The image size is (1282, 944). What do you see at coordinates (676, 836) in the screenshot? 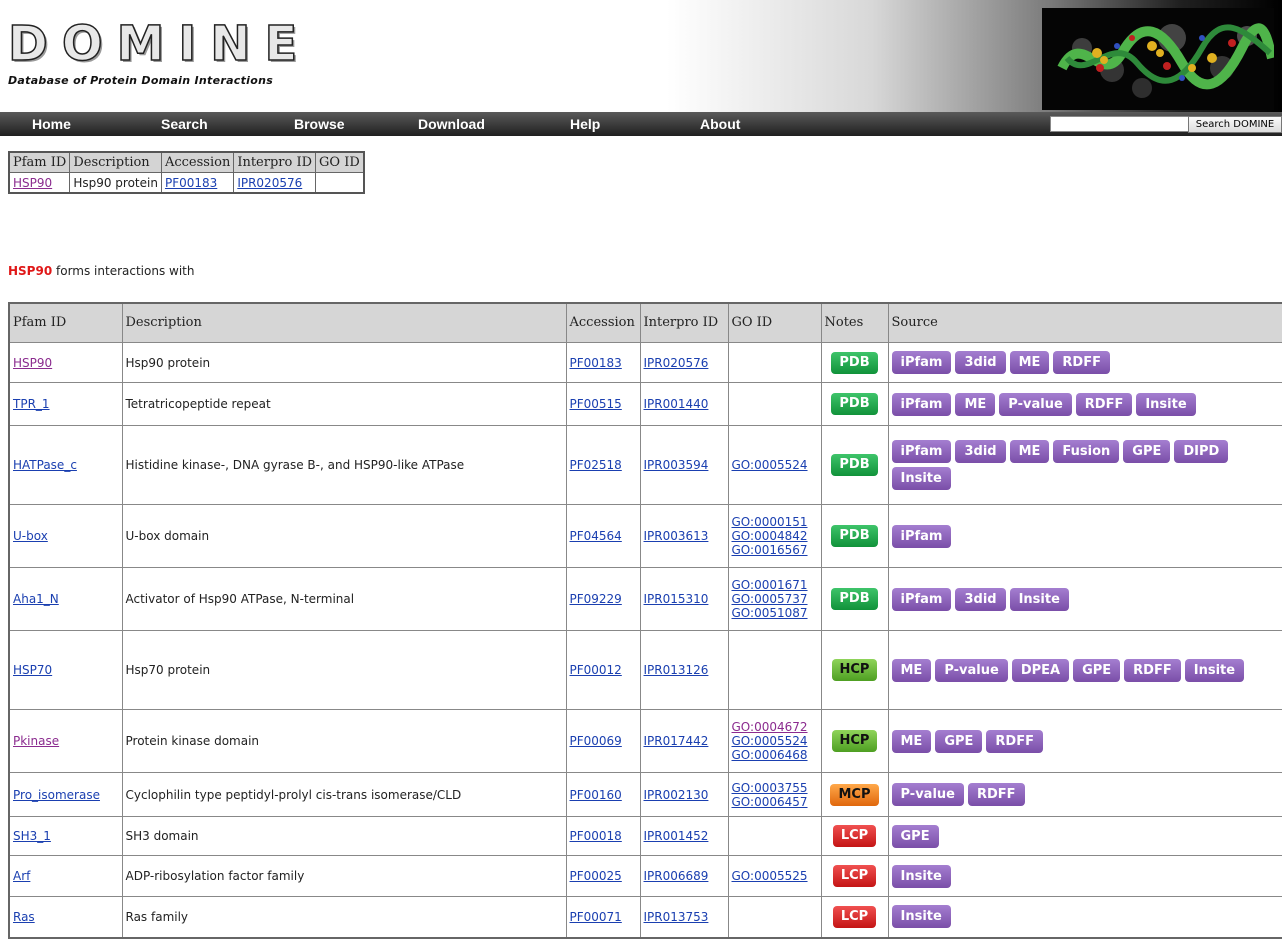
I see `interpro-link: IPR001452` at bounding box center [676, 836].